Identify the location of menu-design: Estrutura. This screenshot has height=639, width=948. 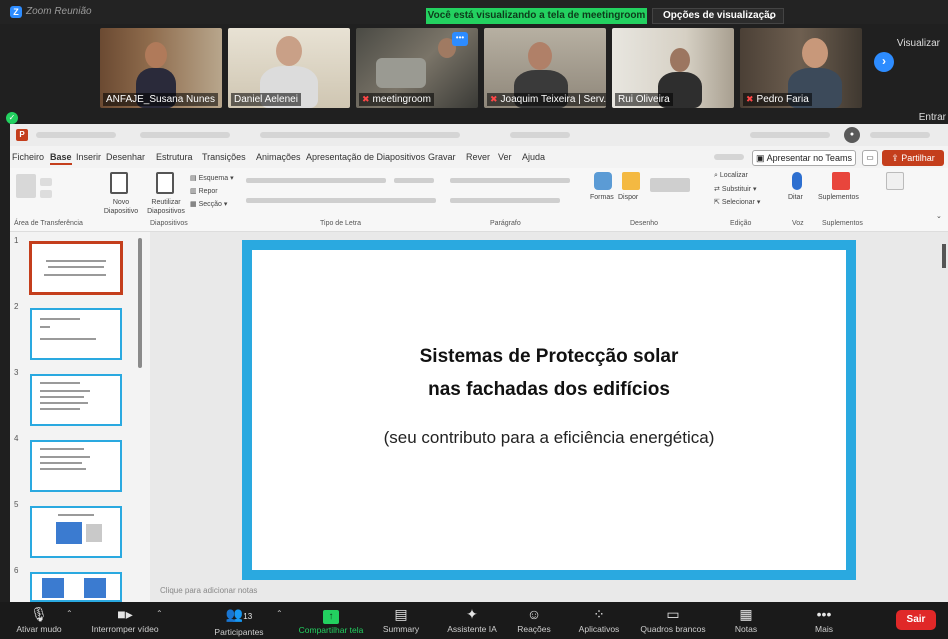
(174, 157).